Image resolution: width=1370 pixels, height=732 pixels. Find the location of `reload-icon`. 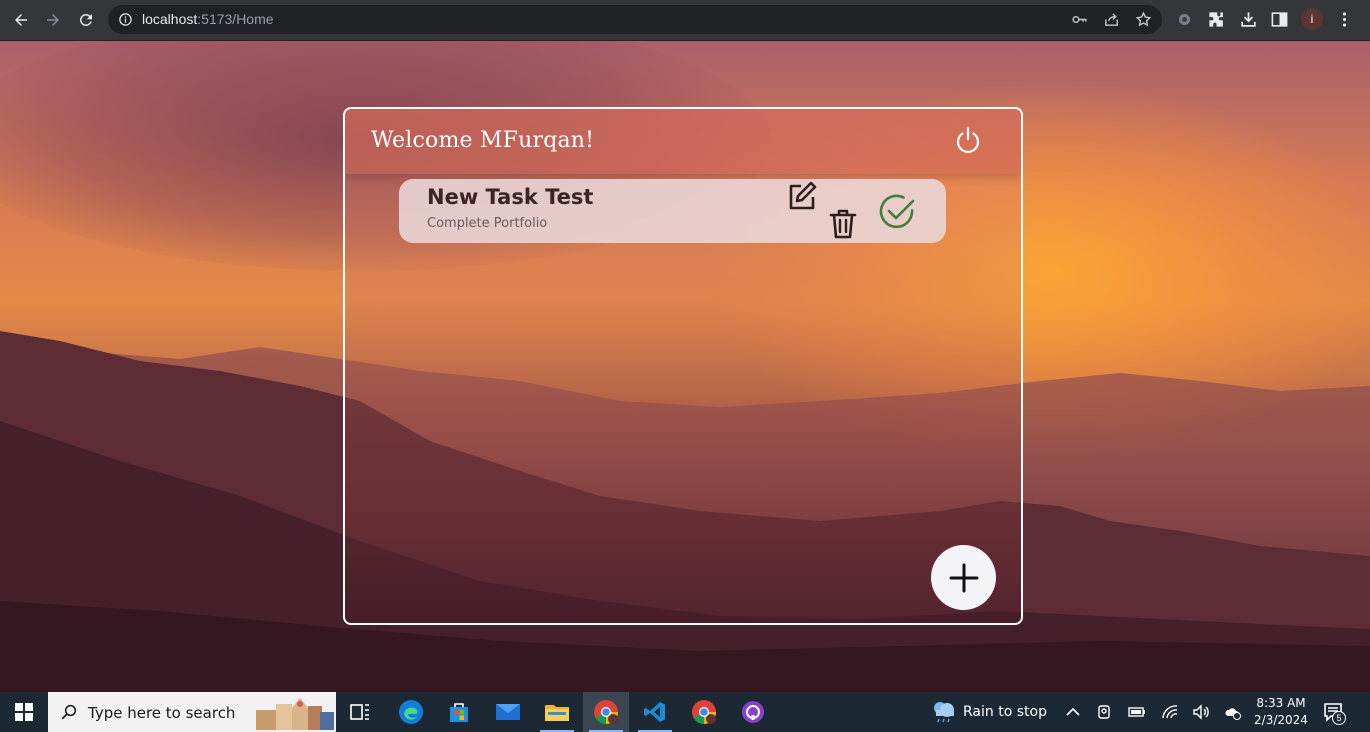

reload-icon is located at coordinates (85, 19).